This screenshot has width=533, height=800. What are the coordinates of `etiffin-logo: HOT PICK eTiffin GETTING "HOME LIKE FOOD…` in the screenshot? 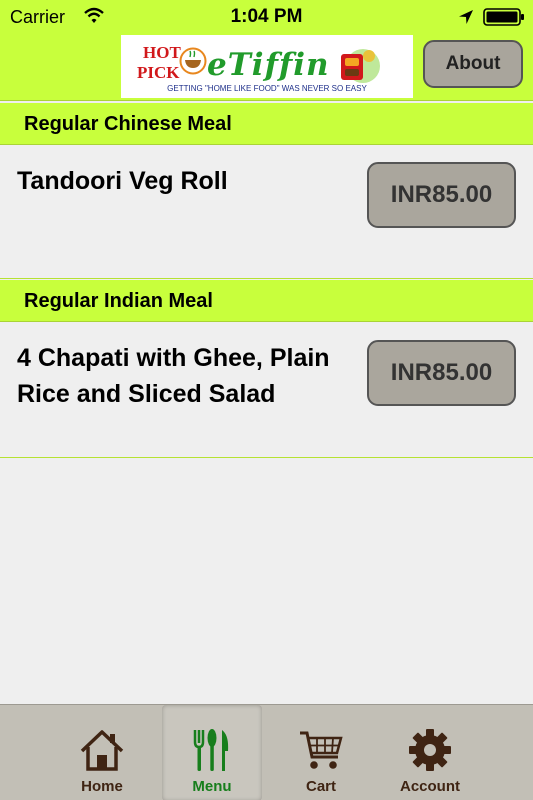 It's located at (267, 66).